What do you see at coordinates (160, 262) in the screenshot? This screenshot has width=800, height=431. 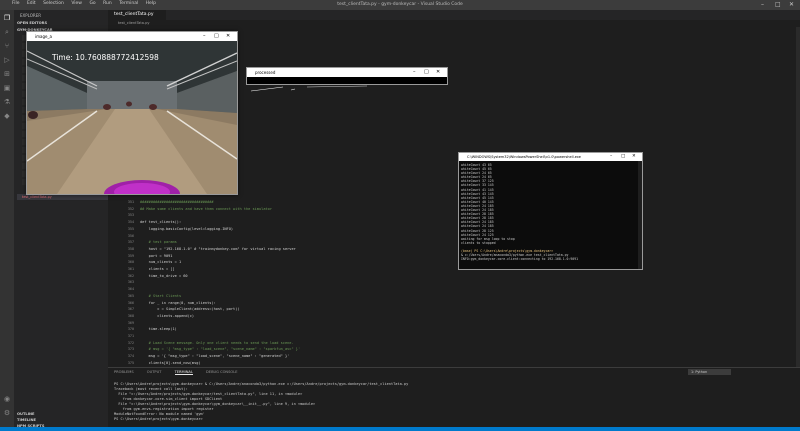 I see `code-line: num_clients = 1` at bounding box center [160, 262].